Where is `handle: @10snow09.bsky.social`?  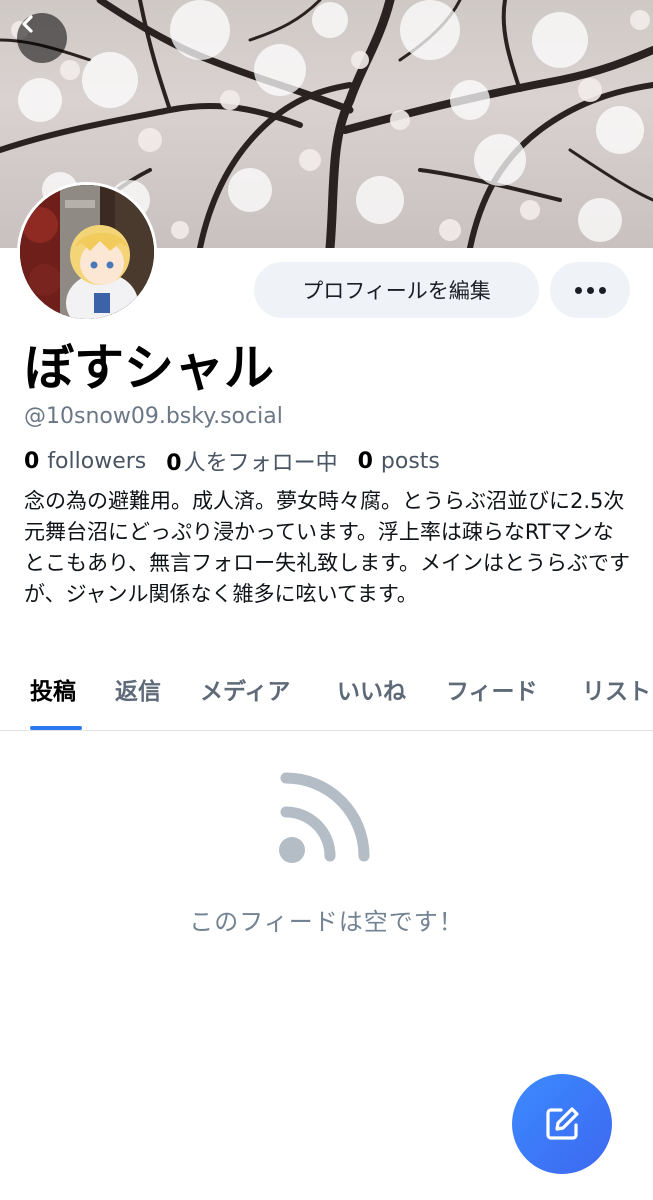
handle: @10snow09.bsky.social is located at coordinates (153, 416).